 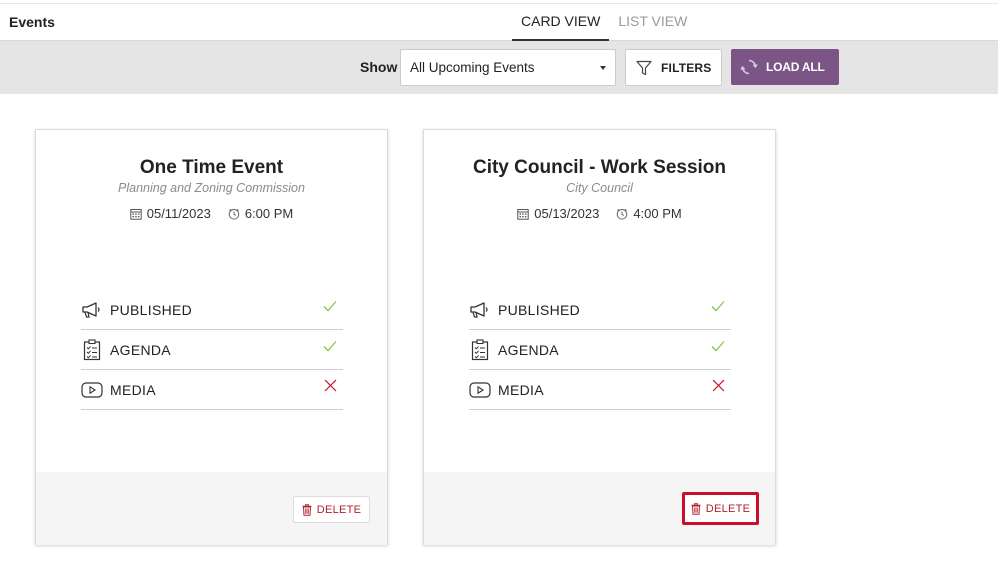 I want to click on event-datetime: 05/13/2023 4:00 PM, so click(x=599, y=213).